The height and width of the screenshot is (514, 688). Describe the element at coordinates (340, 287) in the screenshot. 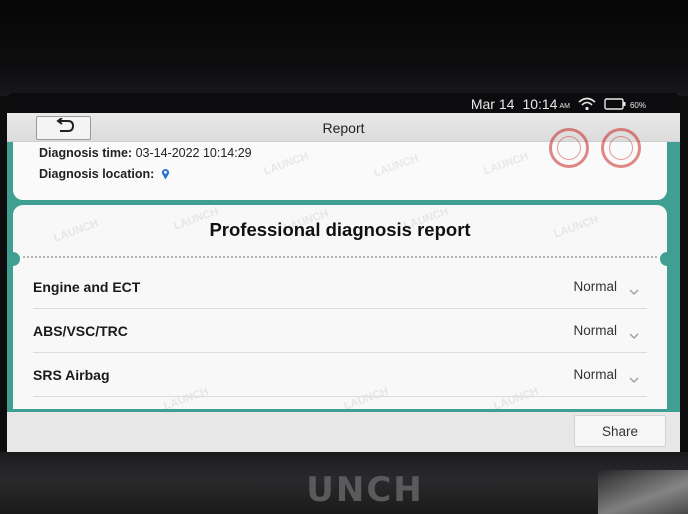

I see `system-row-engine: Engine and ECT Normal` at that location.